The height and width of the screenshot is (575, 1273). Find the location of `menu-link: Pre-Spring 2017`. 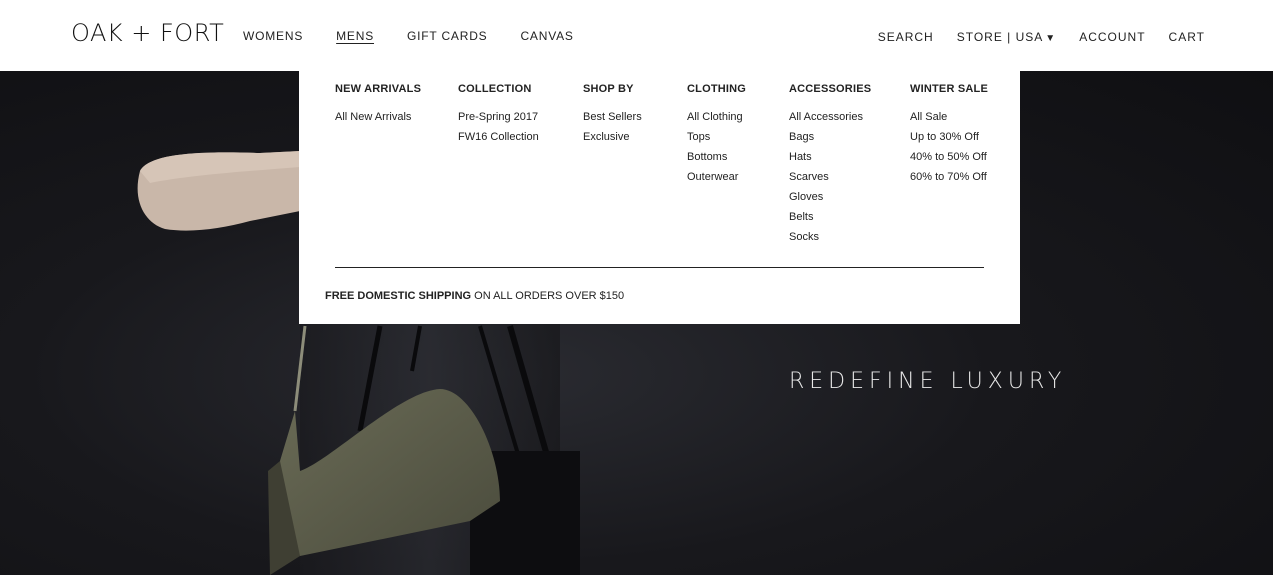

menu-link: Pre-Spring 2017 is located at coordinates (498, 117).